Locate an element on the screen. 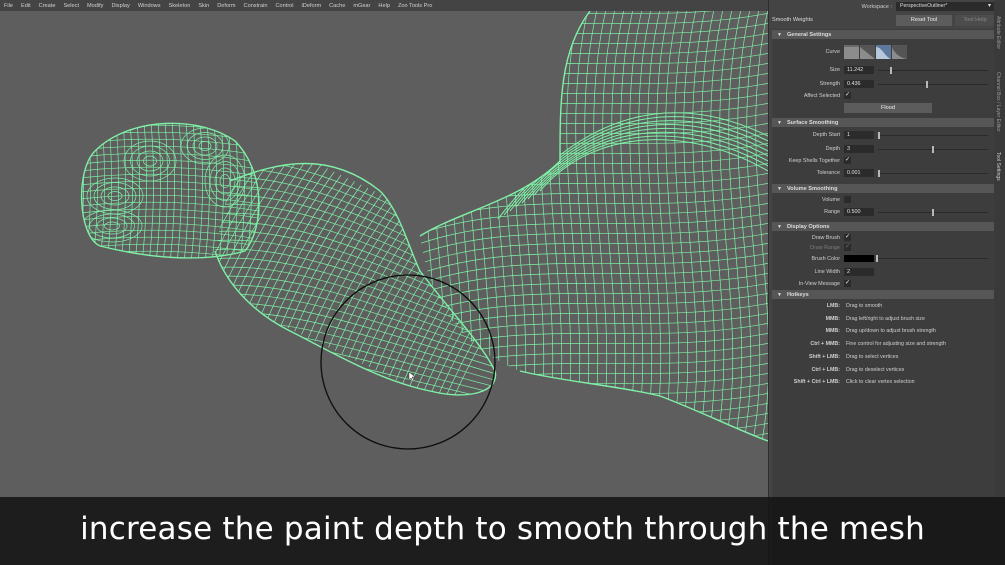  draw-brush-checkbox: ✓ is located at coordinates (847, 237).